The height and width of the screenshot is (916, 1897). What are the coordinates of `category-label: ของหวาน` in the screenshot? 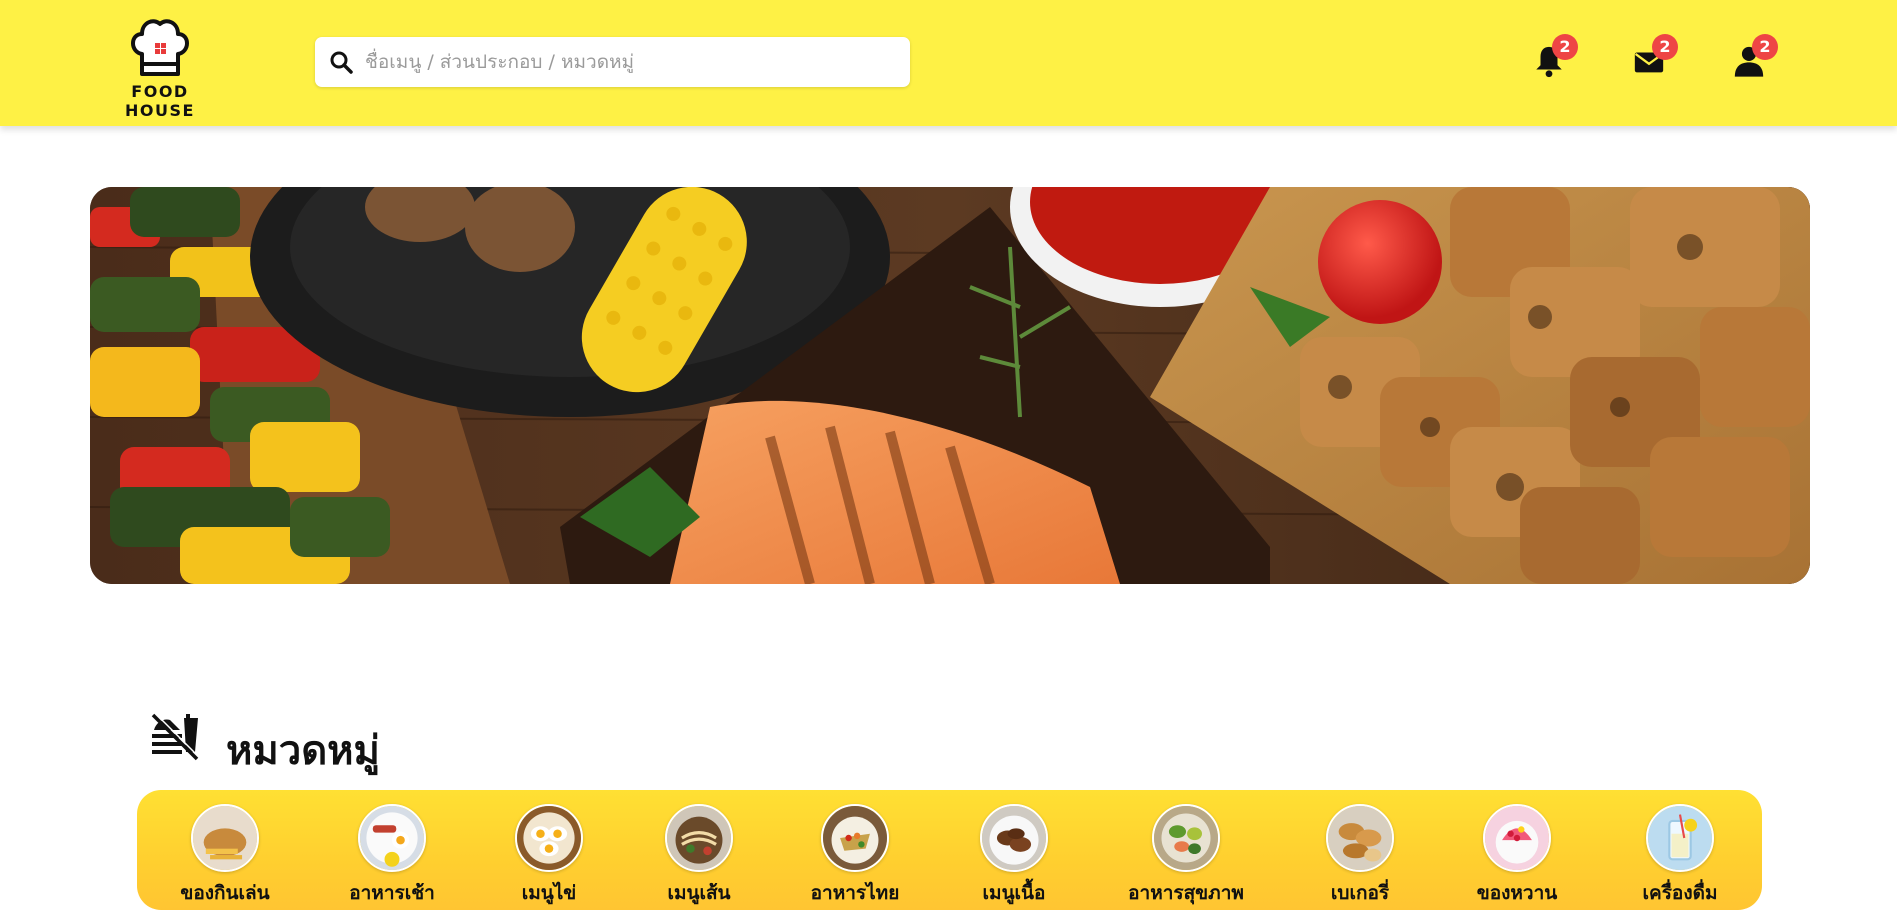 It's located at (1517, 893).